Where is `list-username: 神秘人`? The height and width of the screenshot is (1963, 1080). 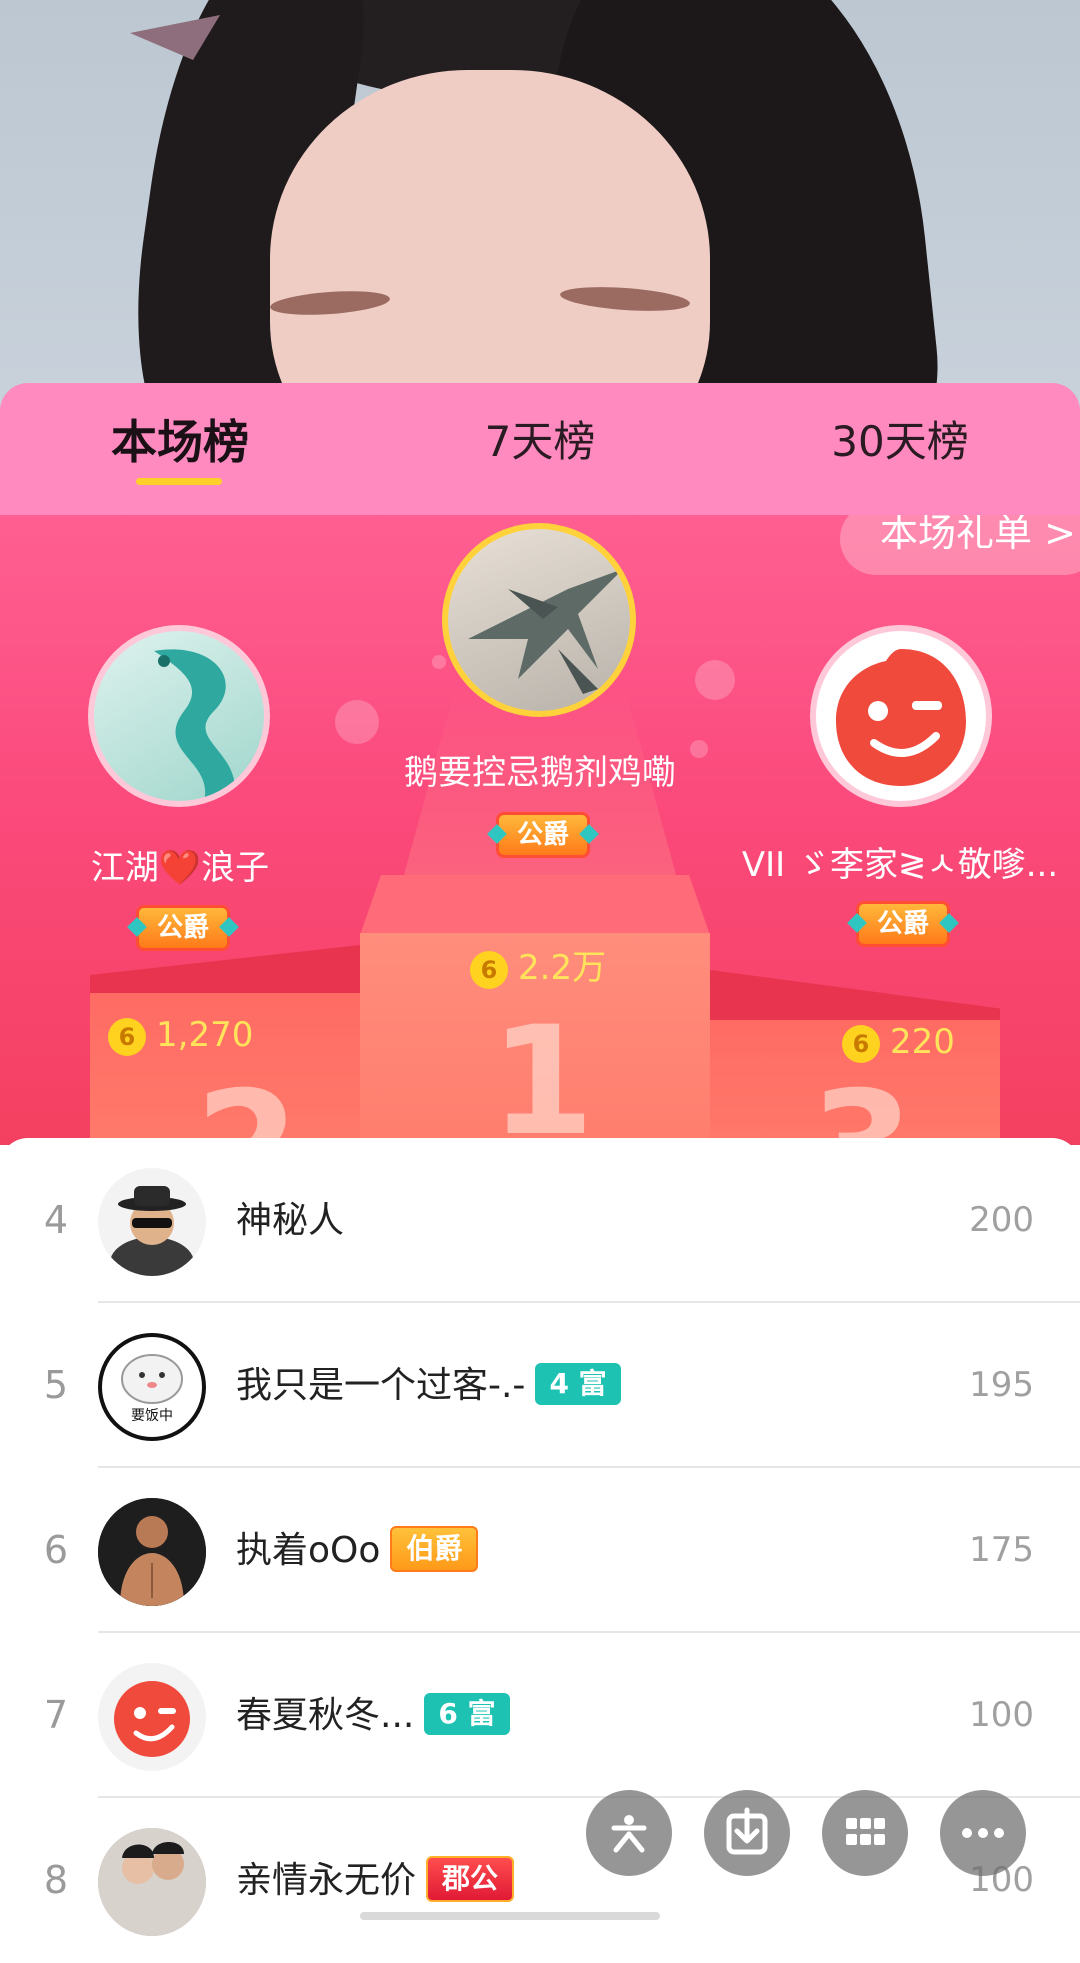
list-username: 神秘人 is located at coordinates (290, 1220).